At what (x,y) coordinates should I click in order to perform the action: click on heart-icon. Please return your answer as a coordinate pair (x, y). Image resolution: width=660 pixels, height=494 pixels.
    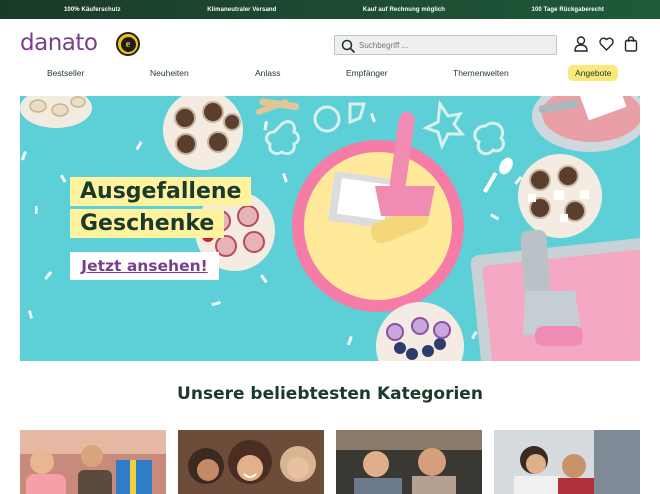
    Looking at the image, I should click on (606, 44).